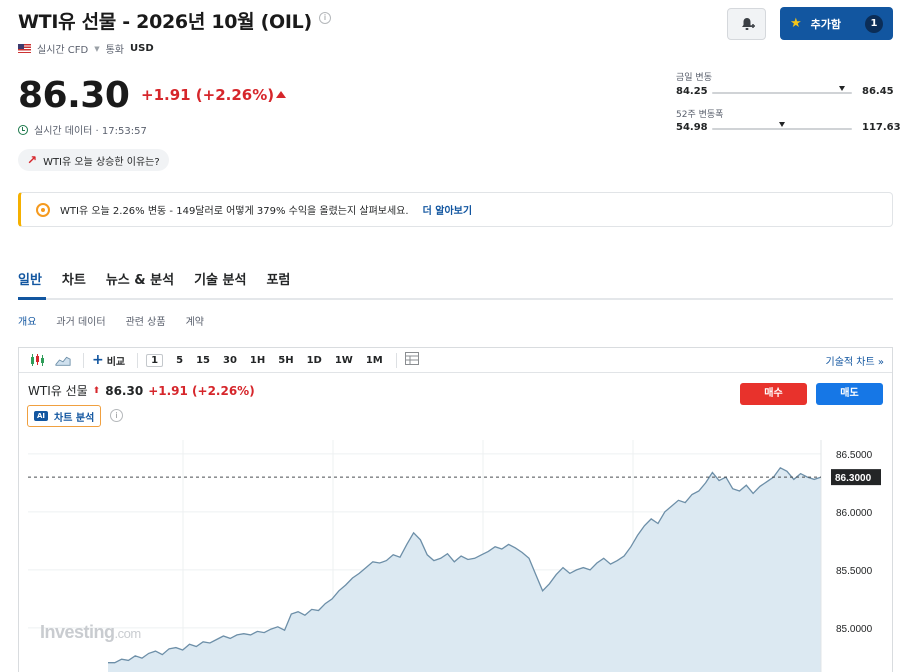 The image size is (900, 672). What do you see at coordinates (98, 360) in the screenshot?
I see `plus-icon: +` at bounding box center [98, 360].